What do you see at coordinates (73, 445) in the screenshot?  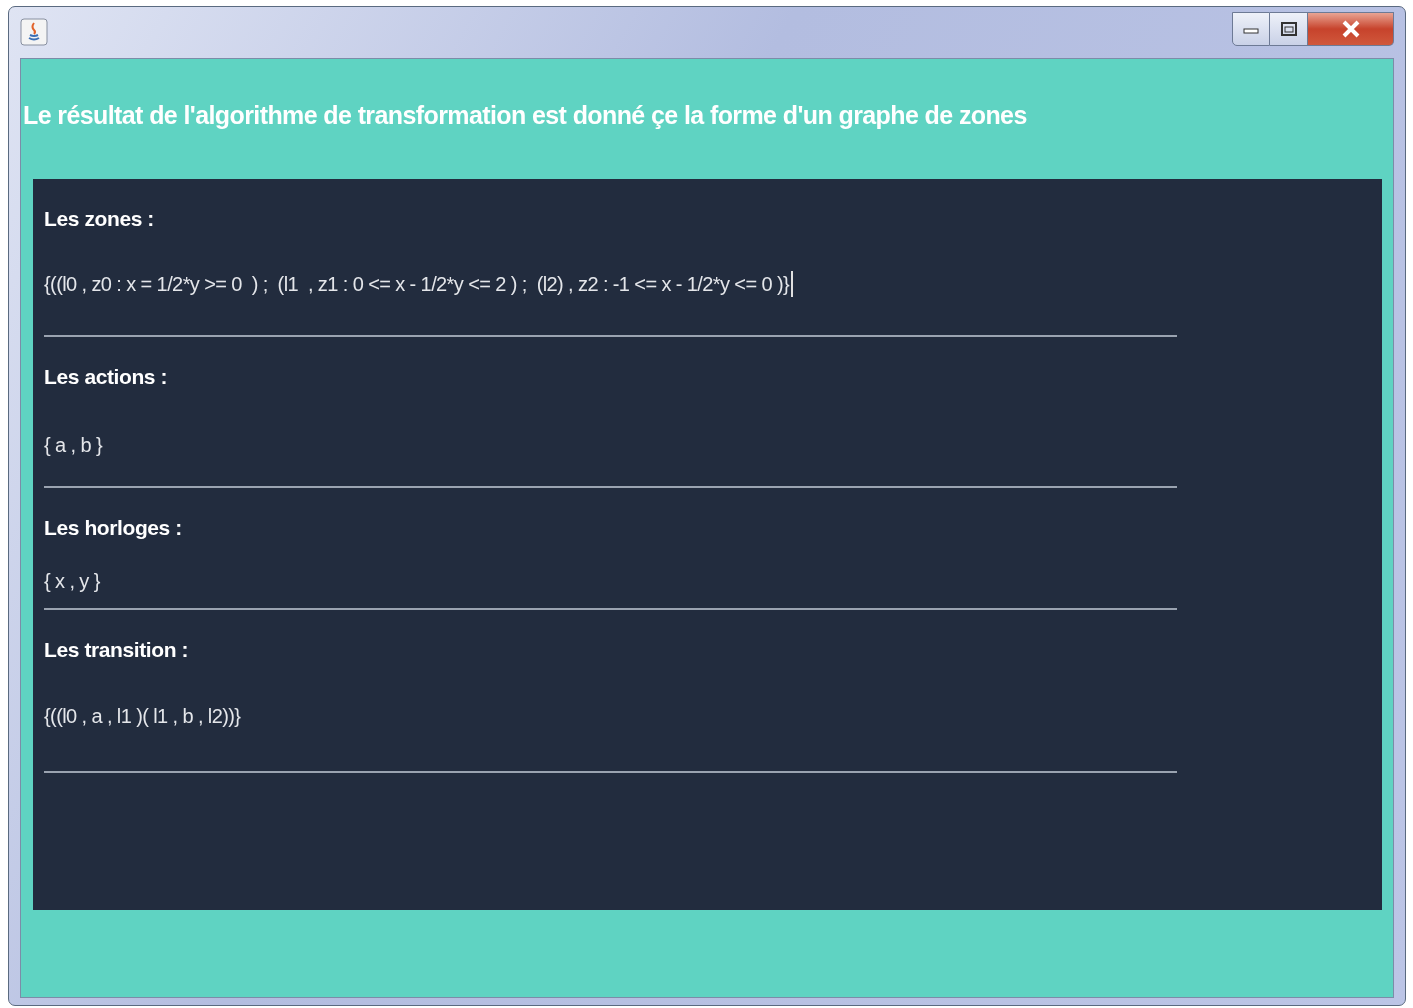 I see `section-value: { a , b }` at bounding box center [73, 445].